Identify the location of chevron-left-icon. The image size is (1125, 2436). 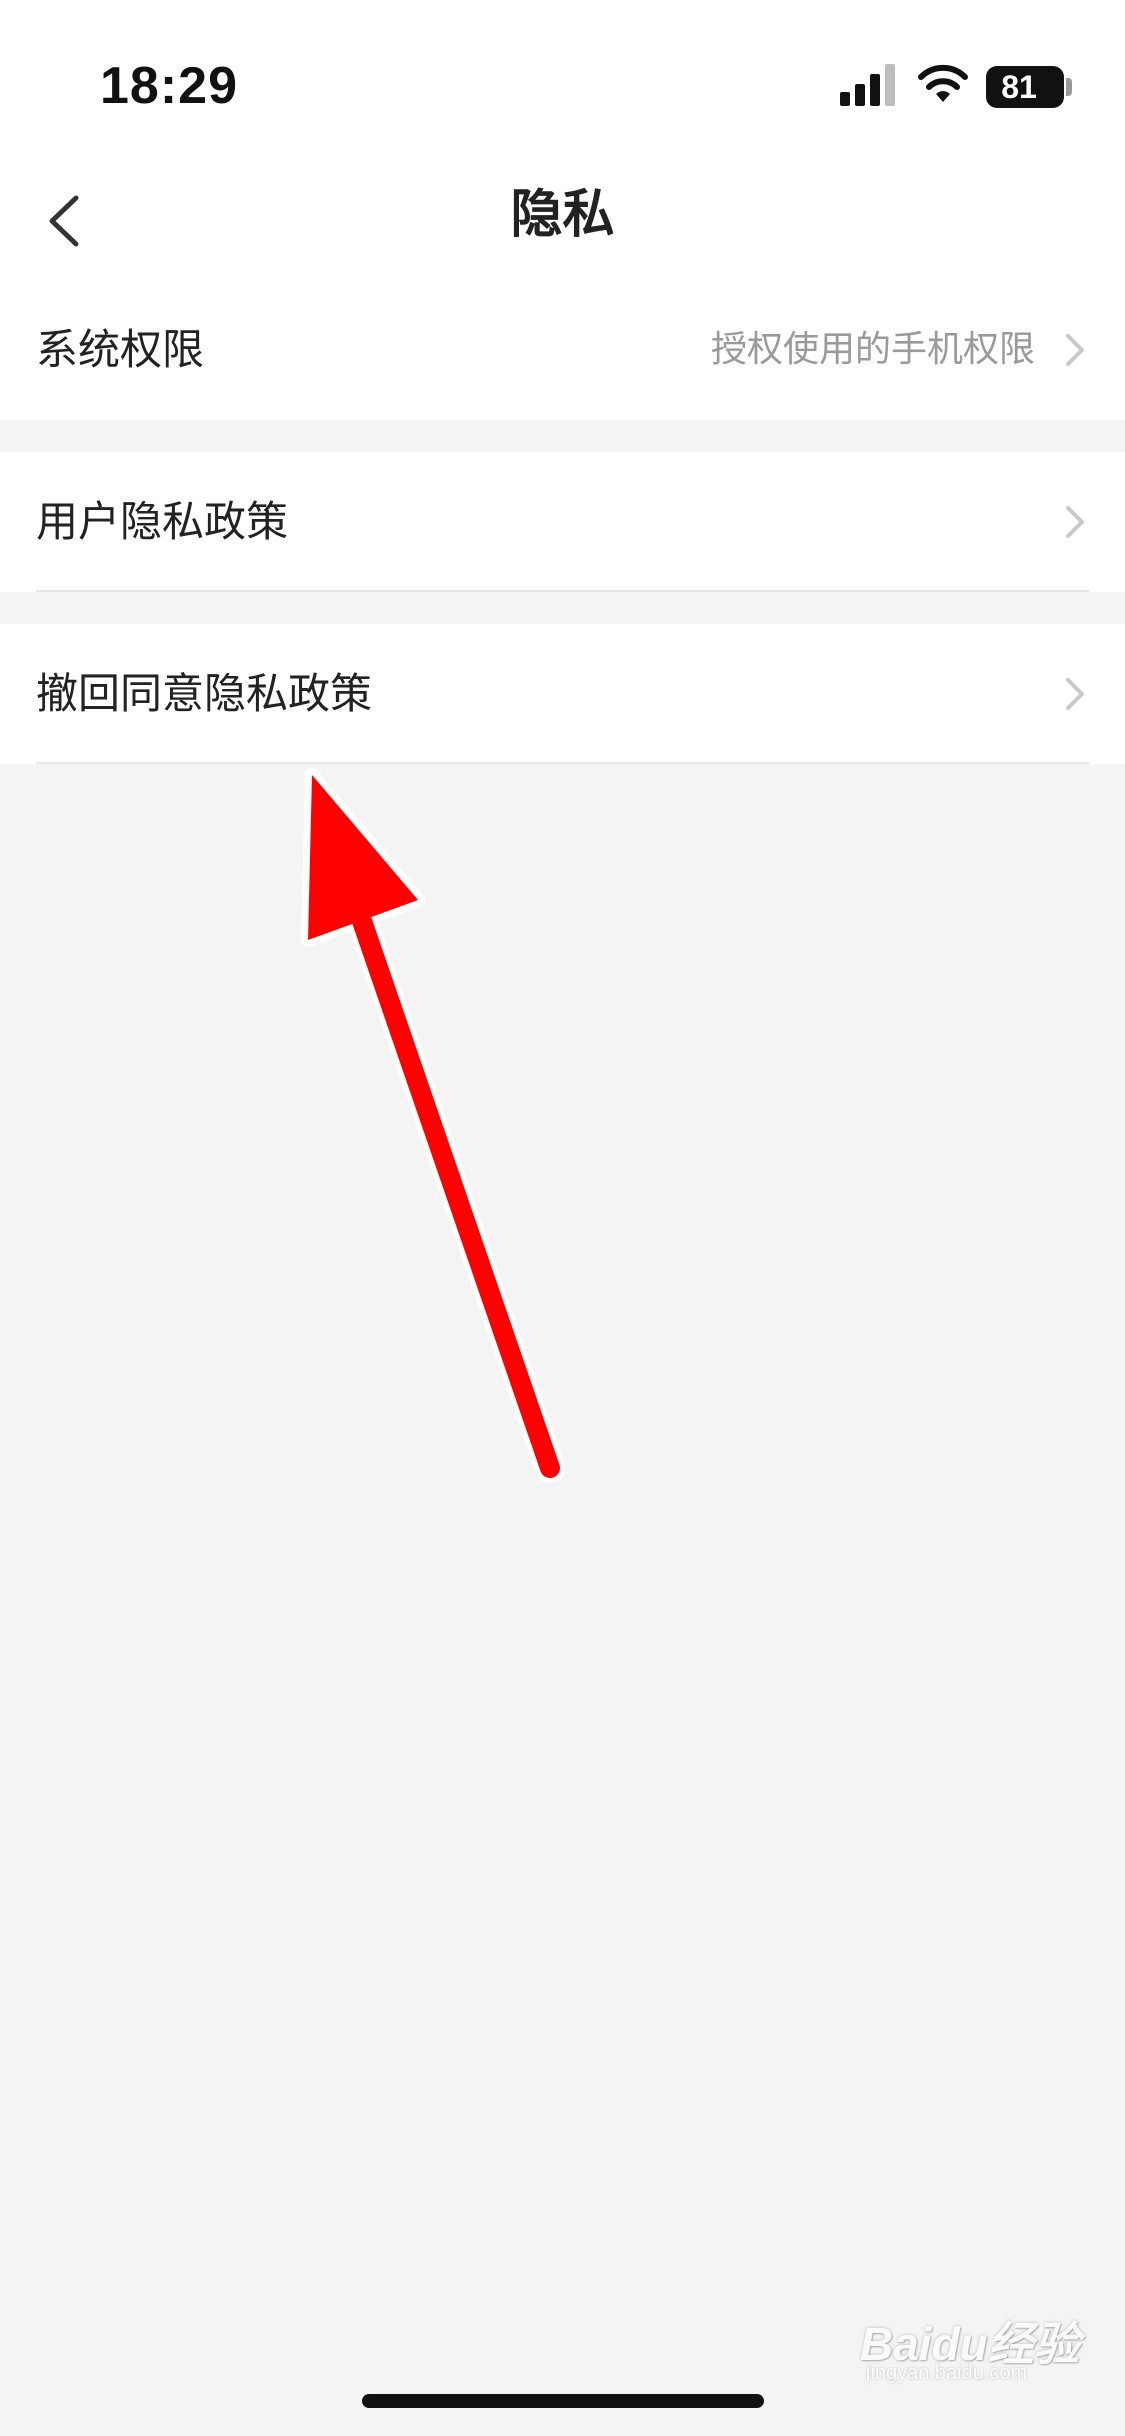
(64, 221).